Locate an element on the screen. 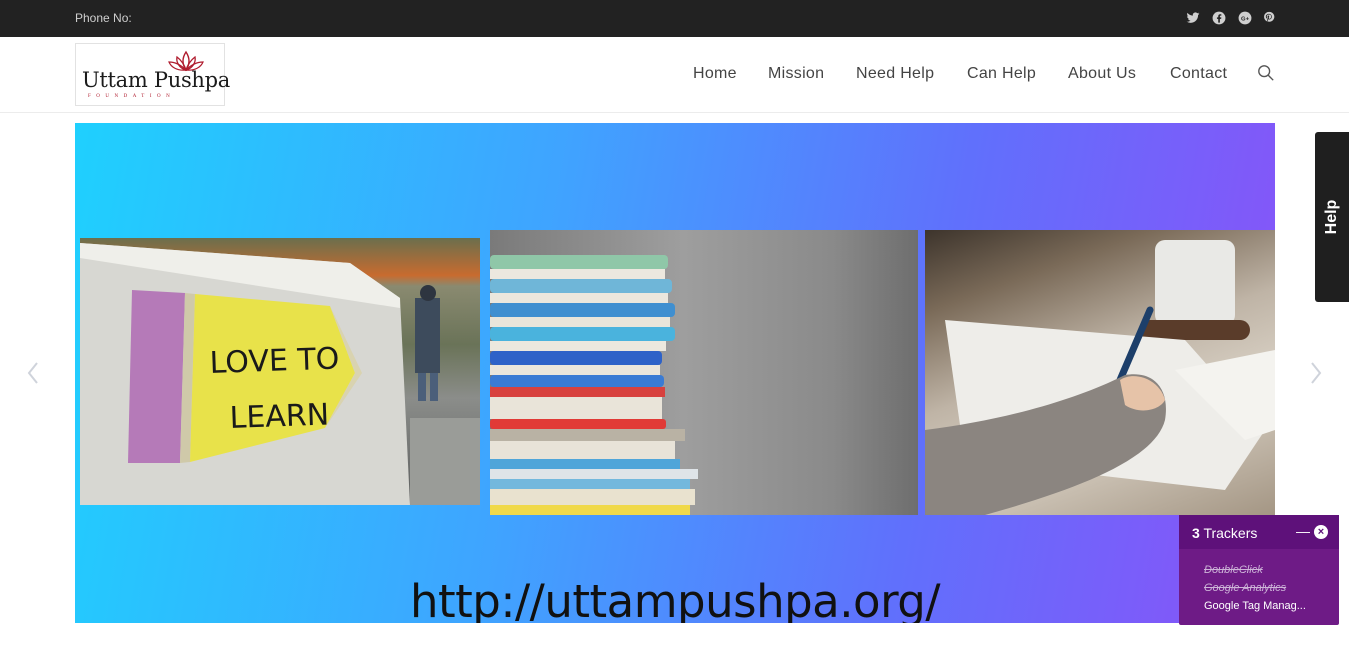 Image resolution: width=1349 pixels, height=657 pixels. photo-sign-line2: LEARN is located at coordinates (279, 417).